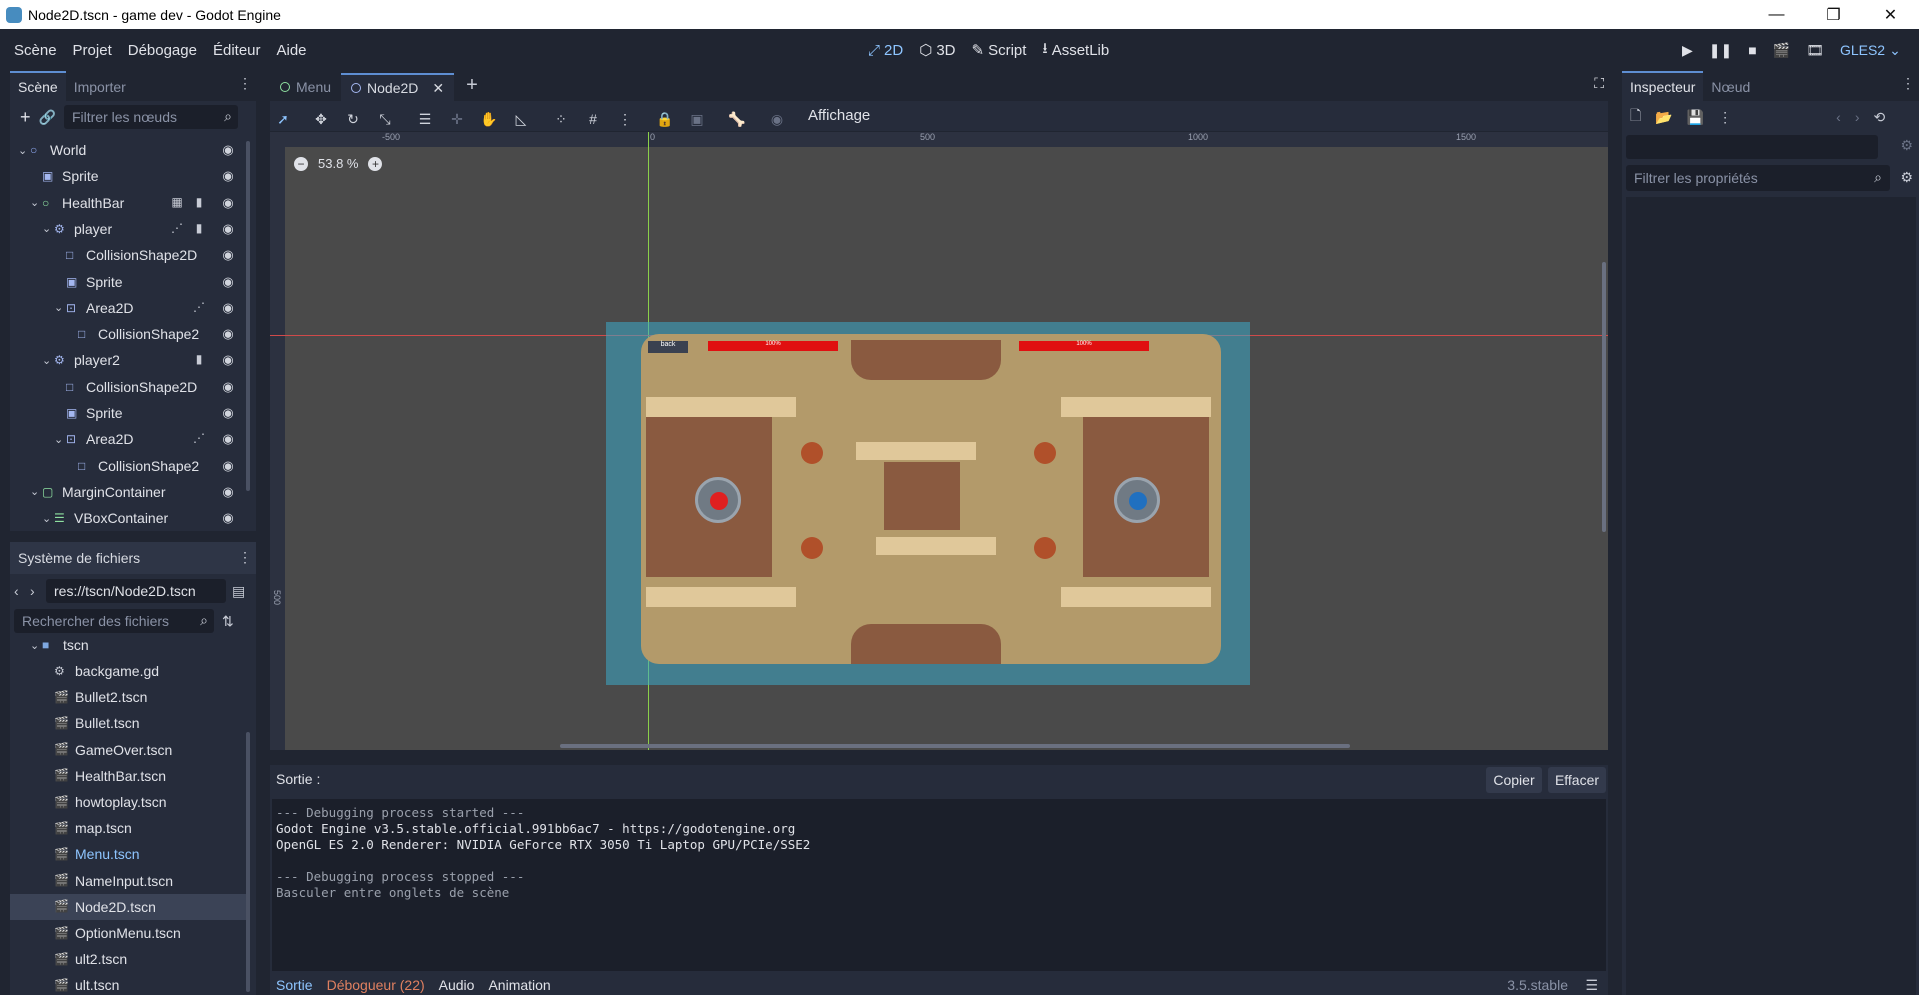  Describe the element at coordinates (128, 802) in the screenshot. I see `file-item: 🎬 howtoplay.tscn` at that location.